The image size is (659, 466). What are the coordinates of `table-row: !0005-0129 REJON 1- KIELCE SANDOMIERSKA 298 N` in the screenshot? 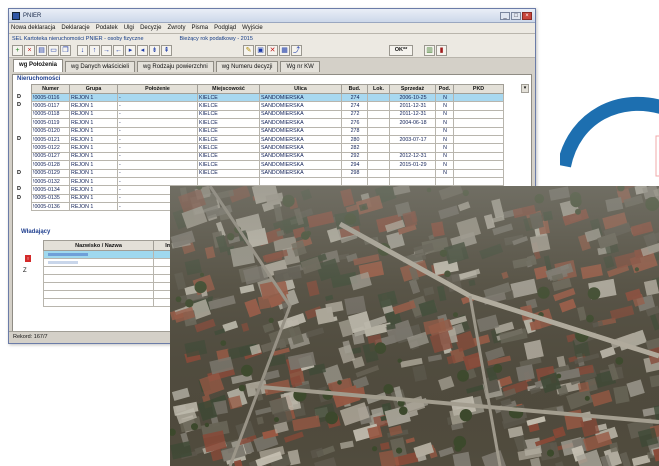 It's located at (267, 173).